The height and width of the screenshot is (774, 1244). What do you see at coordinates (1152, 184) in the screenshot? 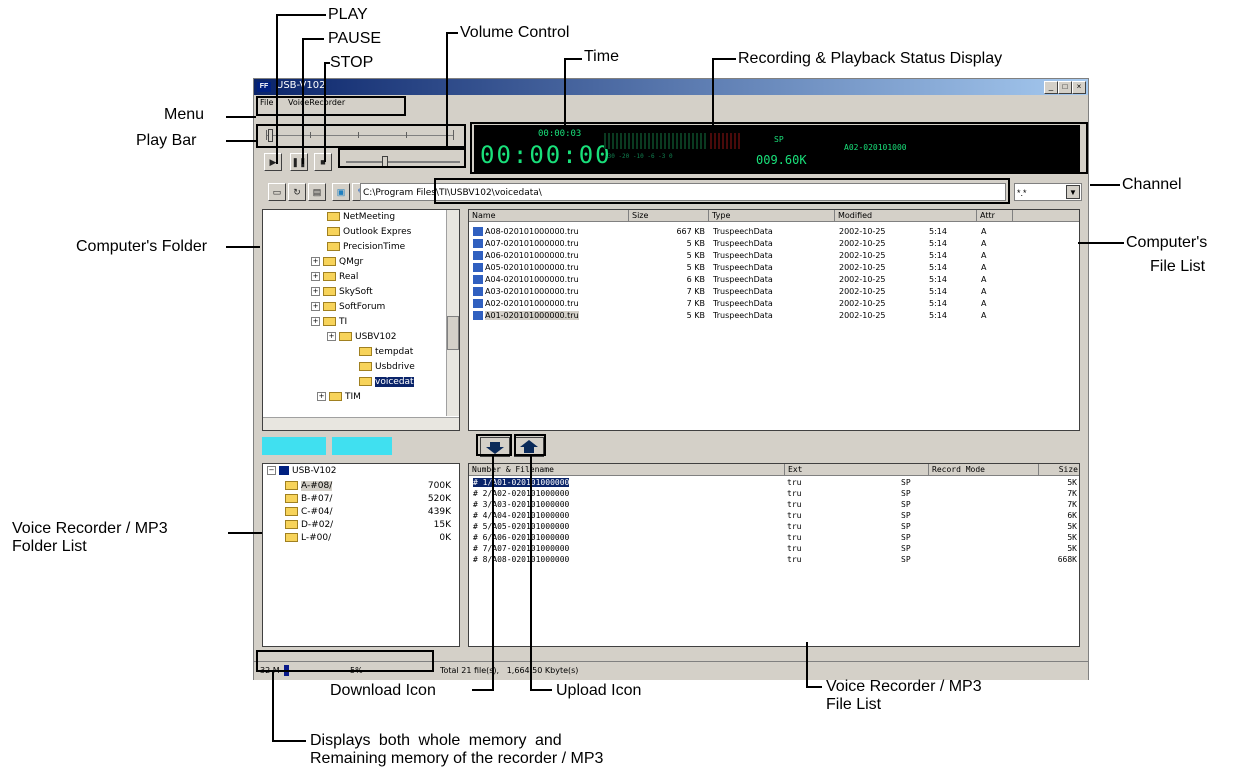
I see `label-channel: Channel` at bounding box center [1152, 184].